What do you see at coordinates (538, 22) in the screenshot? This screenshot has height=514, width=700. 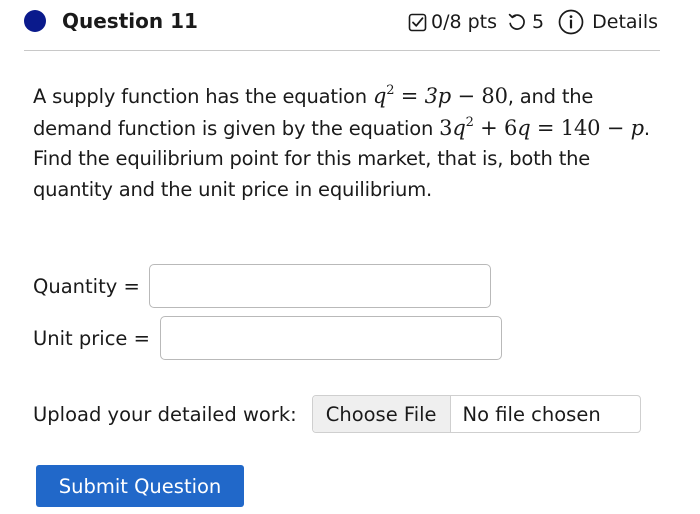 I see `tries-count: 5` at bounding box center [538, 22].